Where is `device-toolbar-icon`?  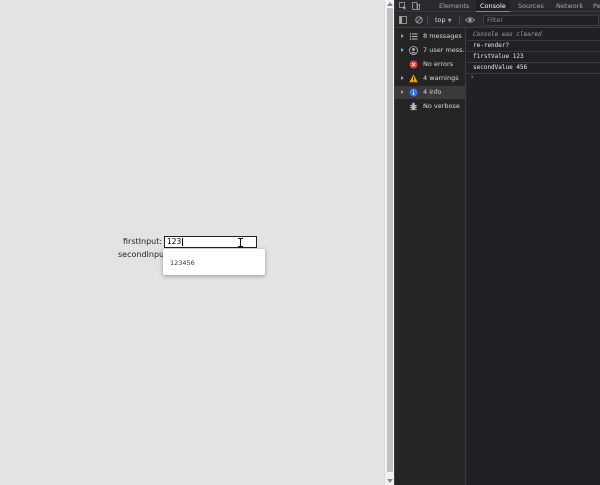
device-toolbar-icon is located at coordinates (416, 6).